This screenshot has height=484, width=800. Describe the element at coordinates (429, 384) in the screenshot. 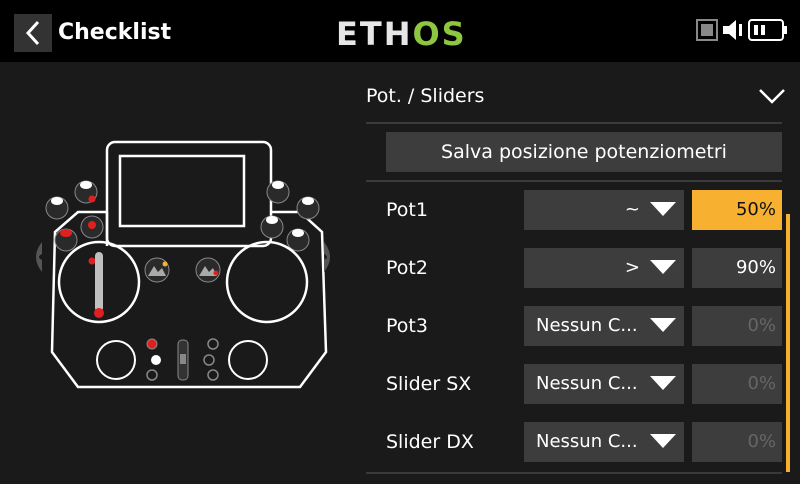

I see `row-label: Slider SX` at that location.